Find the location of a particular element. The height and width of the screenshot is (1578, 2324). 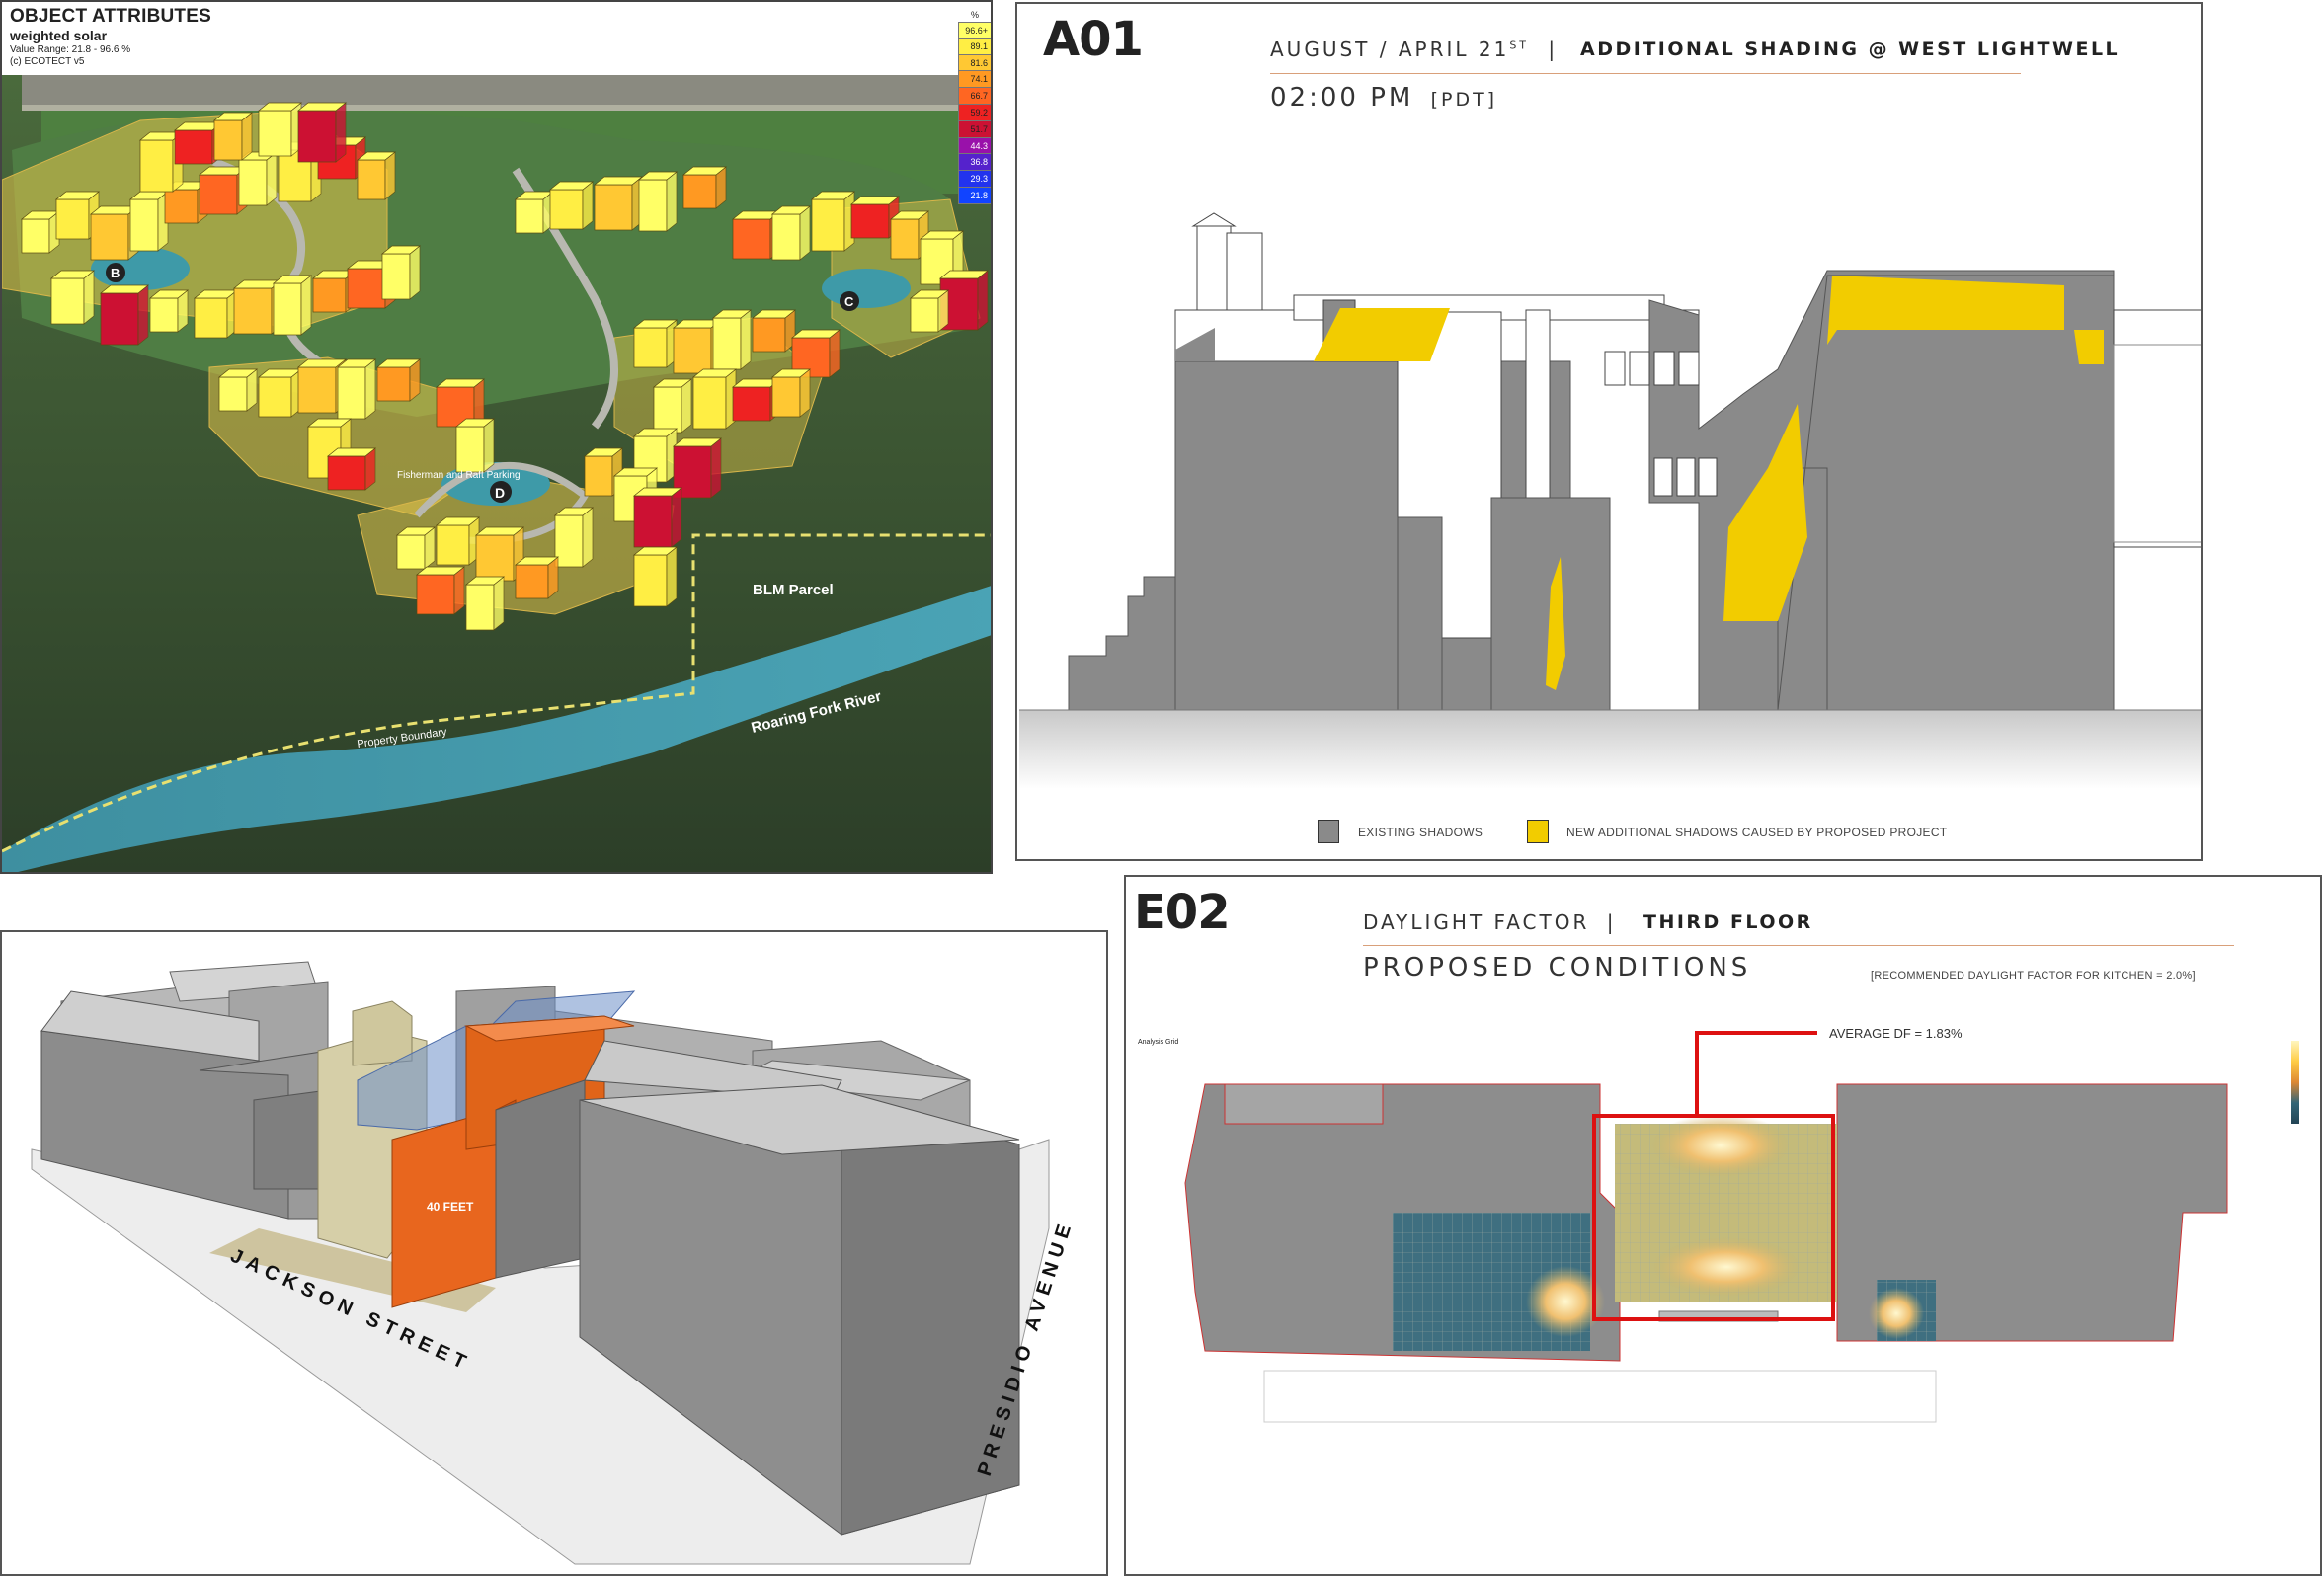

svg-text: D is located at coordinates (500, 493).